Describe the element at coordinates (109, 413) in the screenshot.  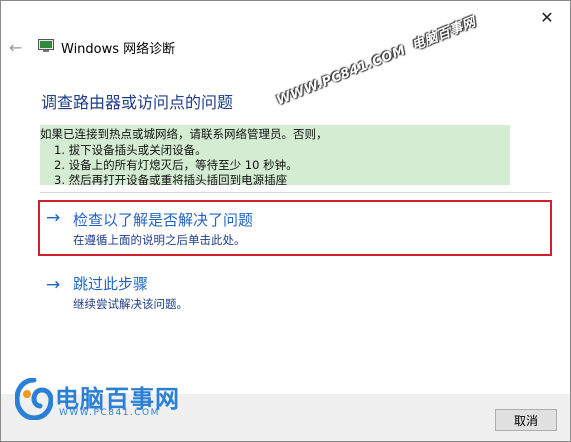
I see `logo-url: WWW.PC841.COM` at that location.